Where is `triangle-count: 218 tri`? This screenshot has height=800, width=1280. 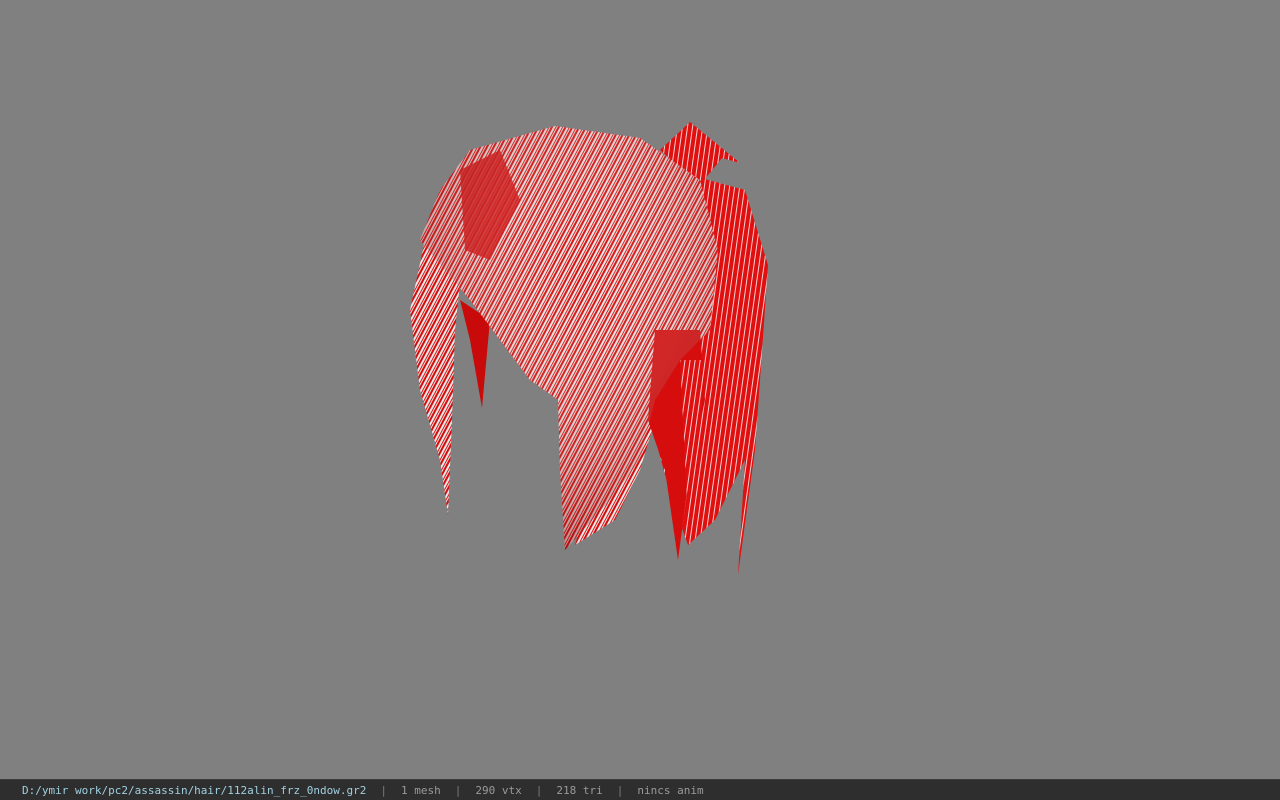 triangle-count: 218 tri is located at coordinates (579, 790).